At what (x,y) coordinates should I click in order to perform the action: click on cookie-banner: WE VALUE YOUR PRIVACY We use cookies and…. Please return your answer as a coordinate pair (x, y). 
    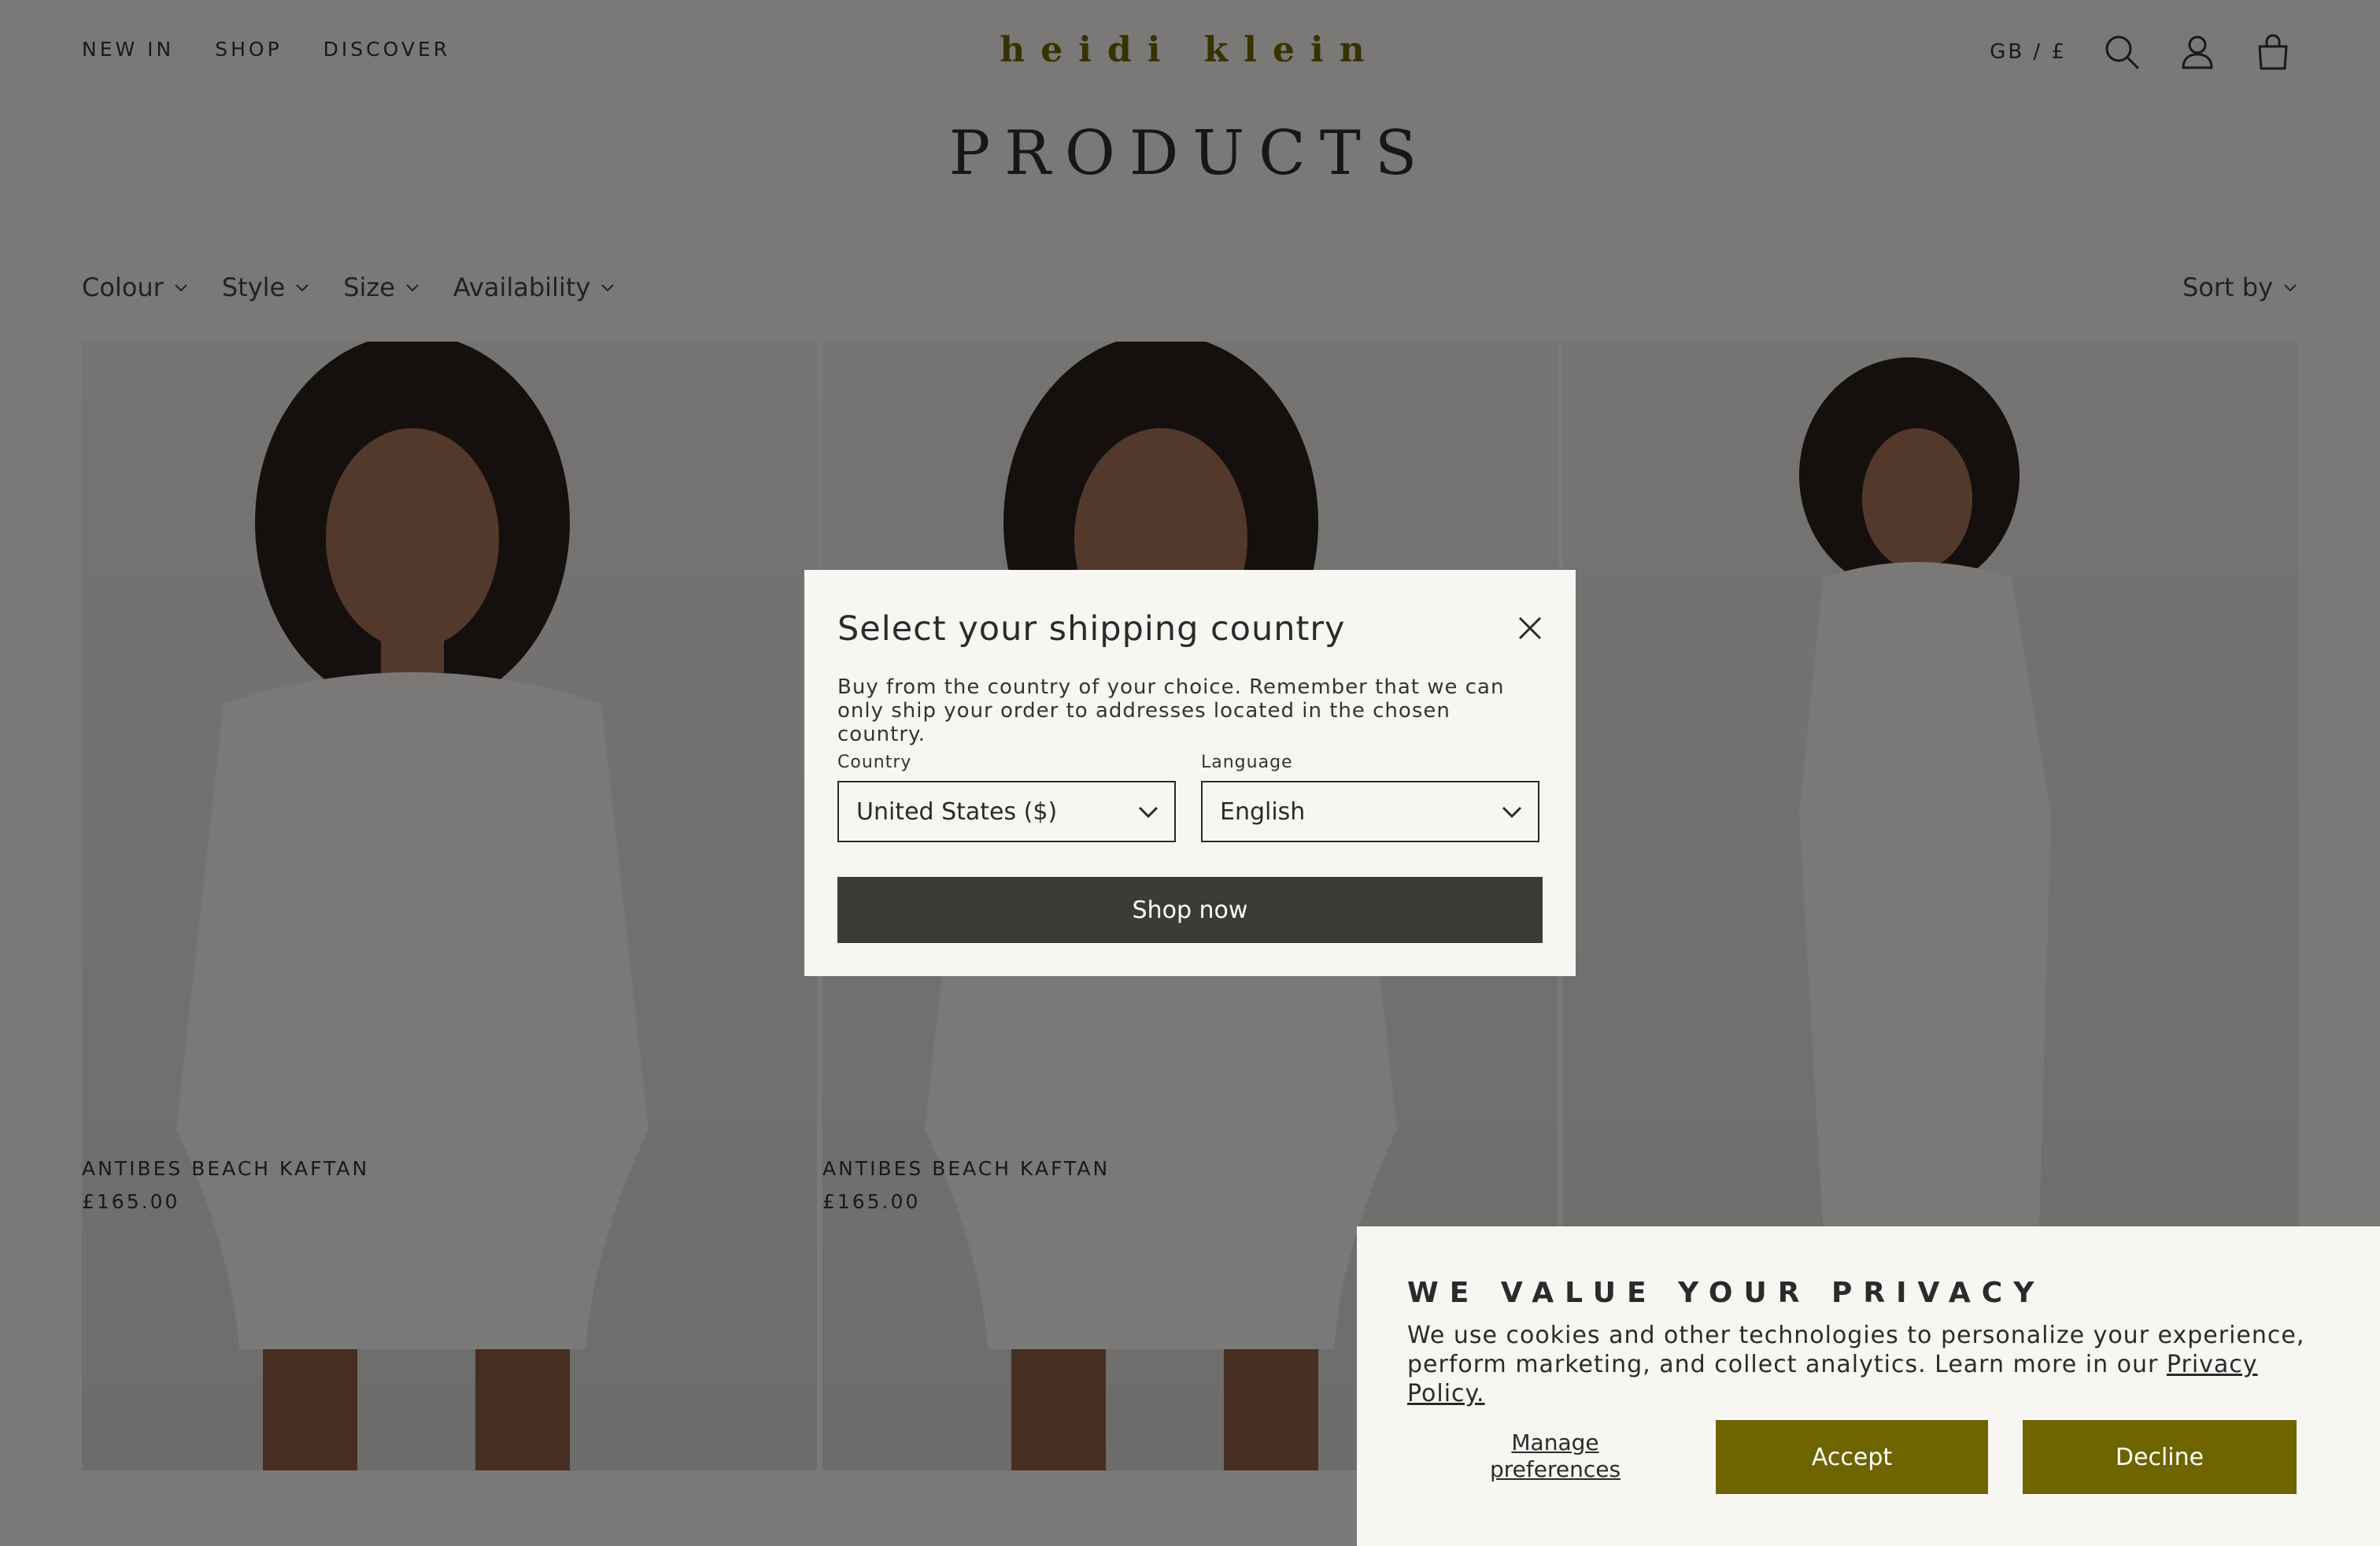
    Looking at the image, I should click on (1868, 1386).